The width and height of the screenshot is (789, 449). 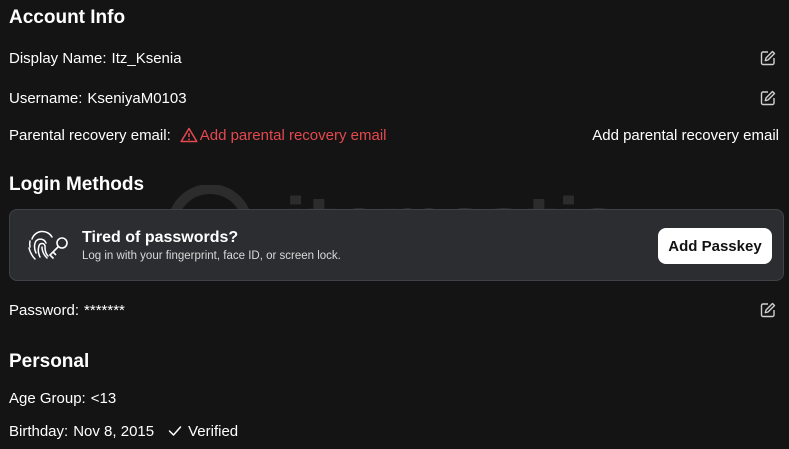 I want to click on birthday-row: Birthday: Nov 8, 2015 Verified, so click(x=394, y=431).